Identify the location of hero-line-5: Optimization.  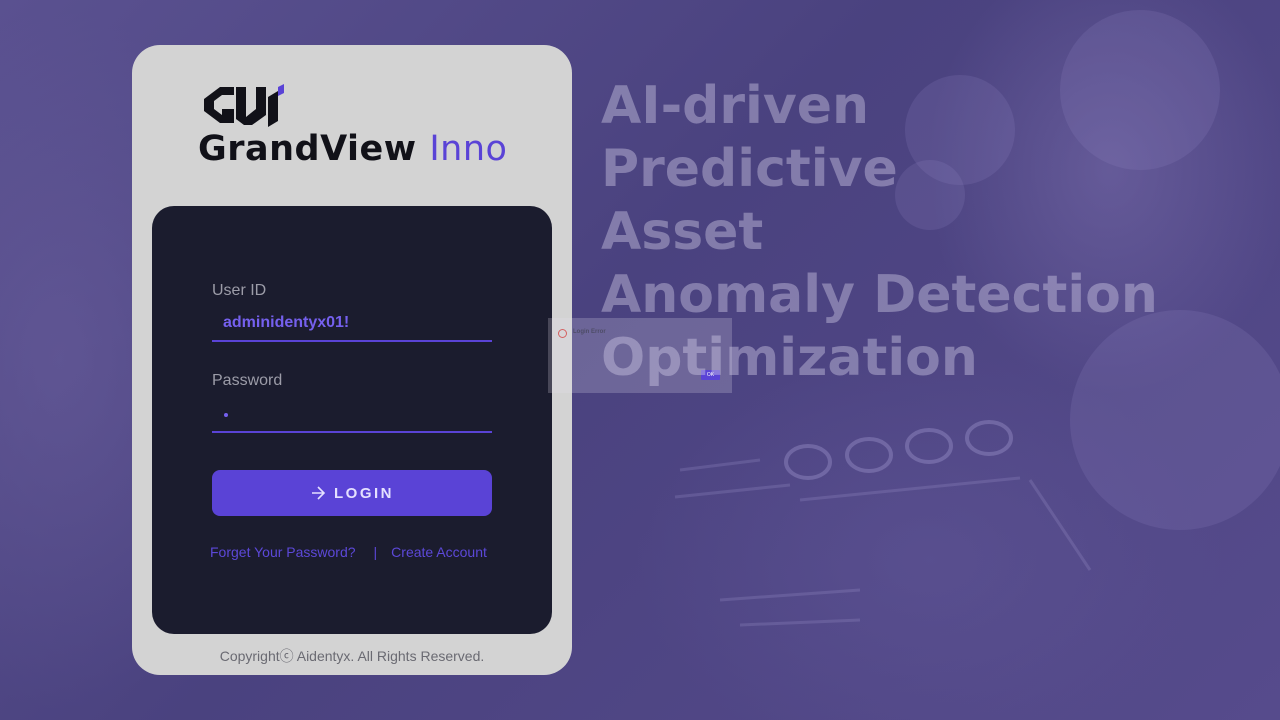
(789, 358).